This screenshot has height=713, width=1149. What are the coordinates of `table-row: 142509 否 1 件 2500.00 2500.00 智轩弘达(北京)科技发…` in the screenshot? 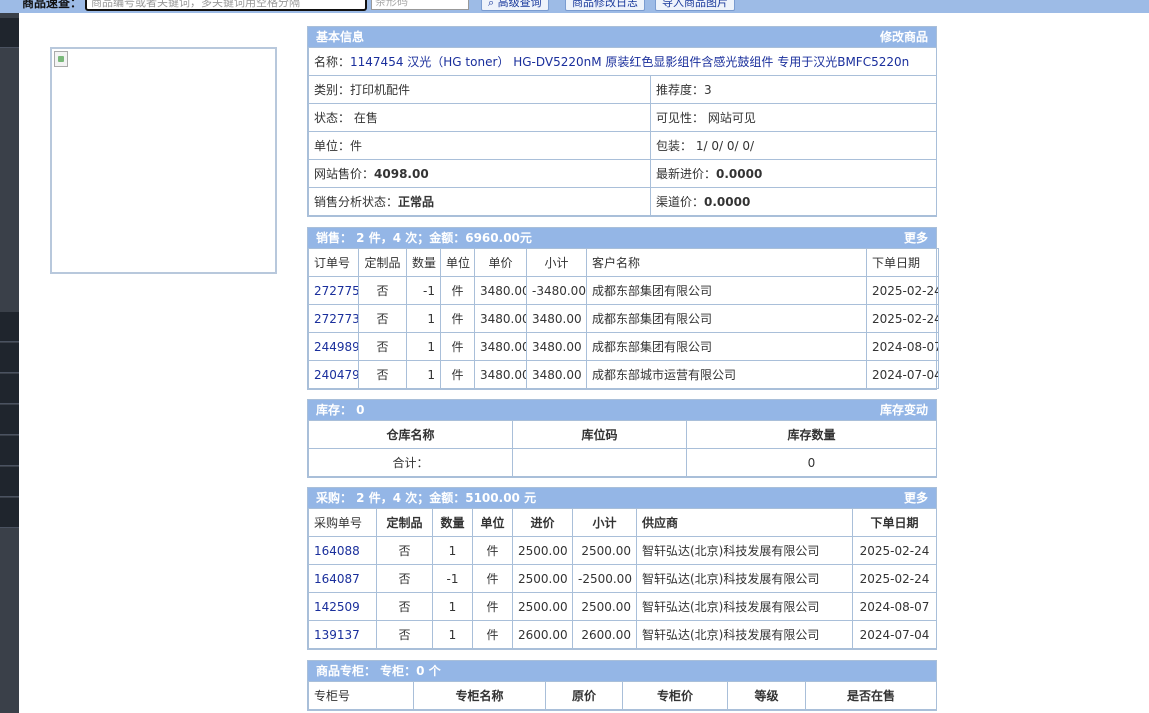 It's located at (622, 606).